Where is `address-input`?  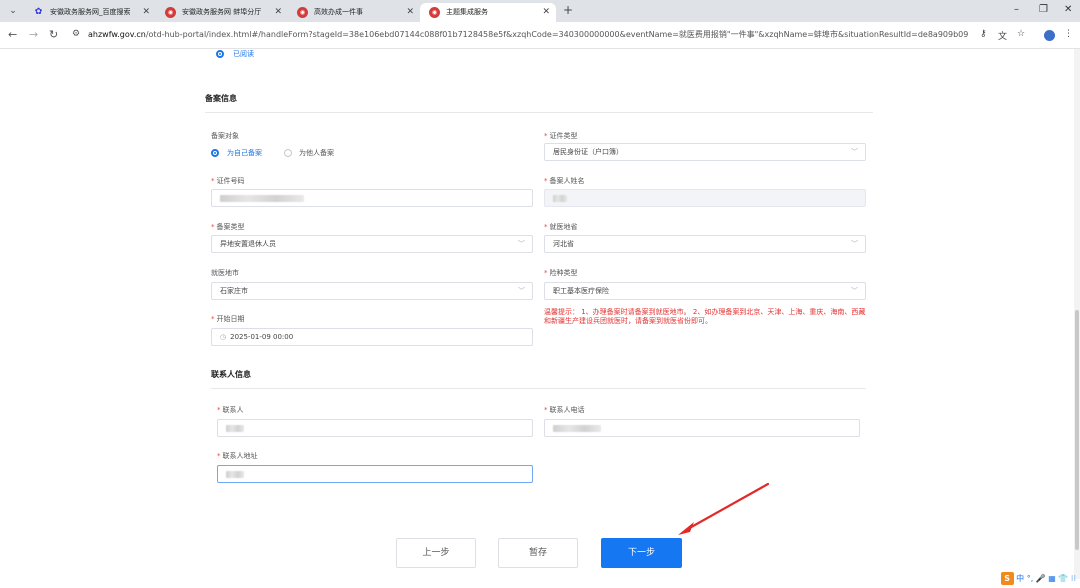
address-input is located at coordinates (375, 474).